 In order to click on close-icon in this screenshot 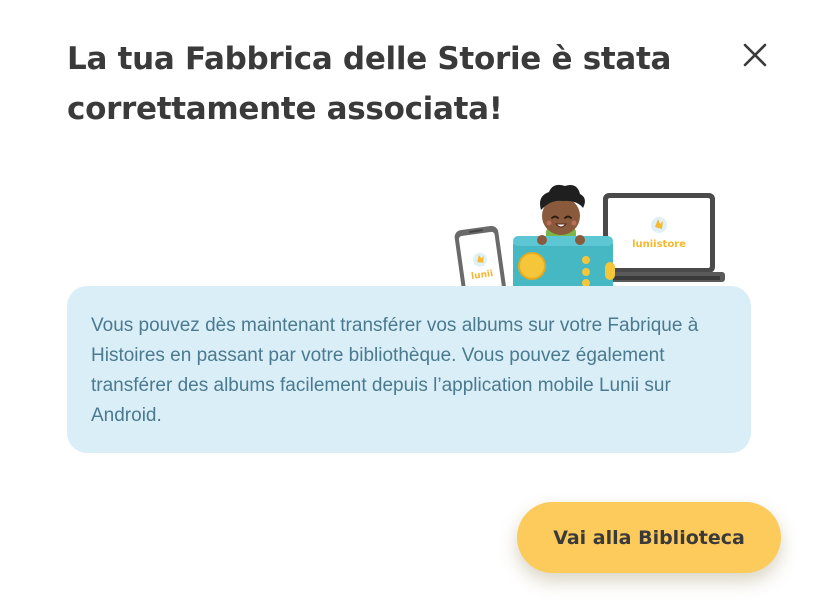, I will do `click(755, 55)`.